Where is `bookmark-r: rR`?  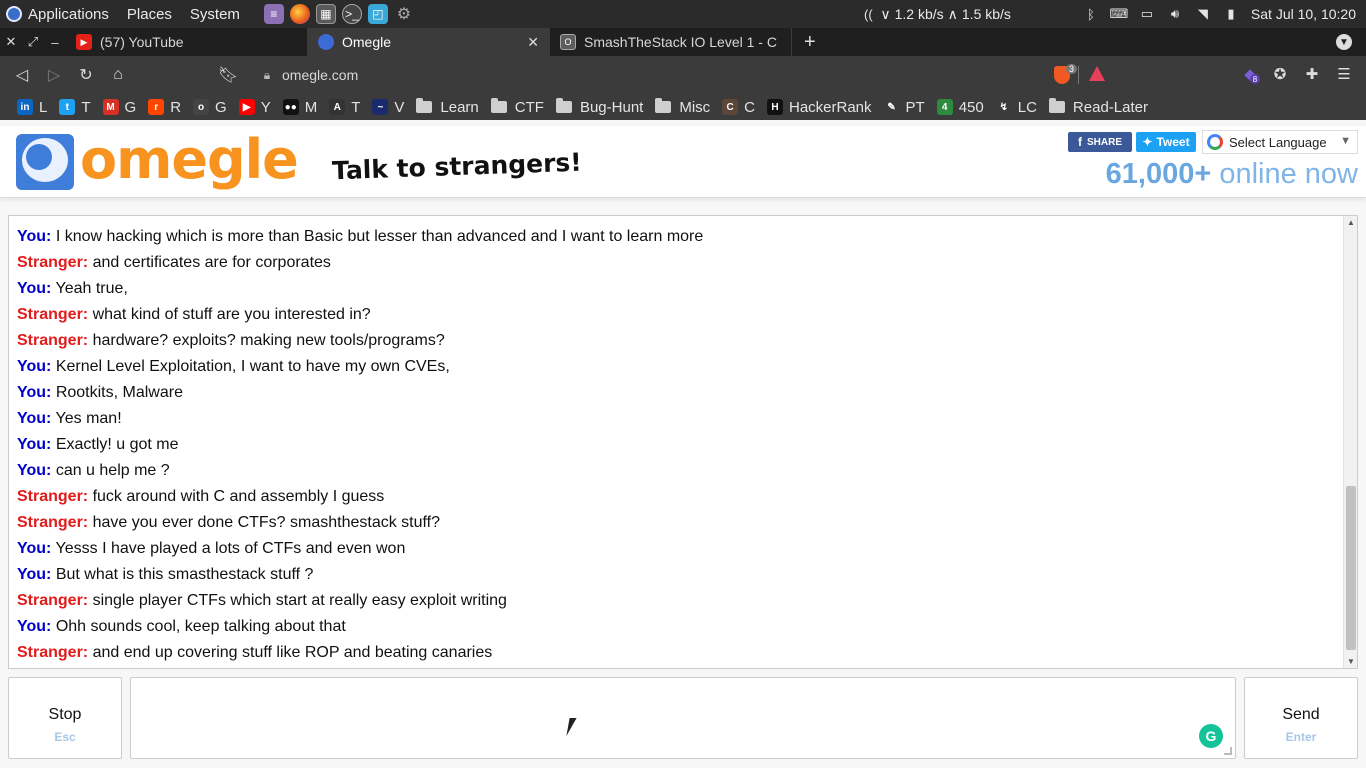
bookmark-r: rR is located at coordinates (164, 107).